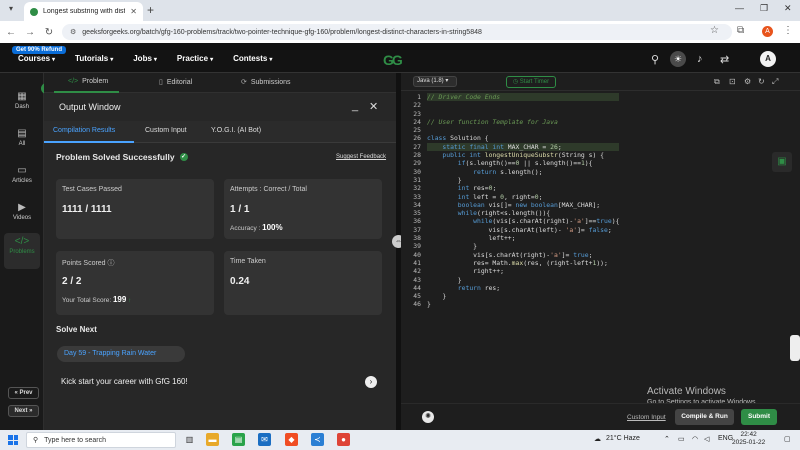 This screenshot has width=800, height=450. Describe the element at coordinates (244, 82) in the screenshot. I see `submissions-icon: ⟳` at that location.